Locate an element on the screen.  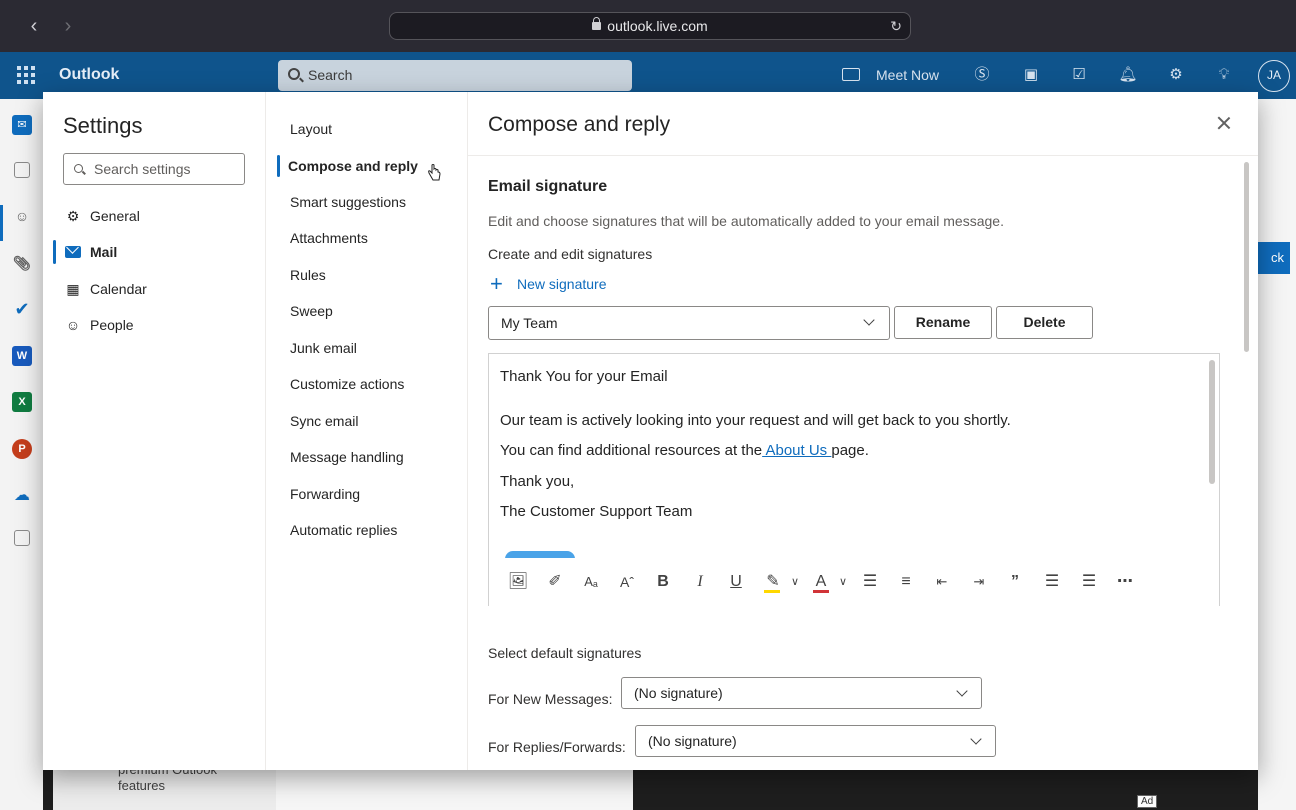
my-day-icon: ☑ is located at coordinates (1079, 75).